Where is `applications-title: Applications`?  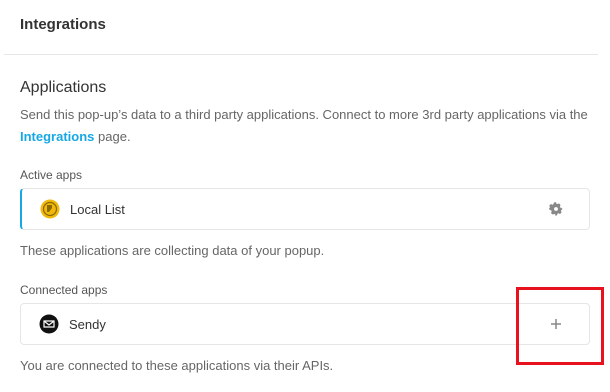 applications-title: Applications is located at coordinates (63, 87).